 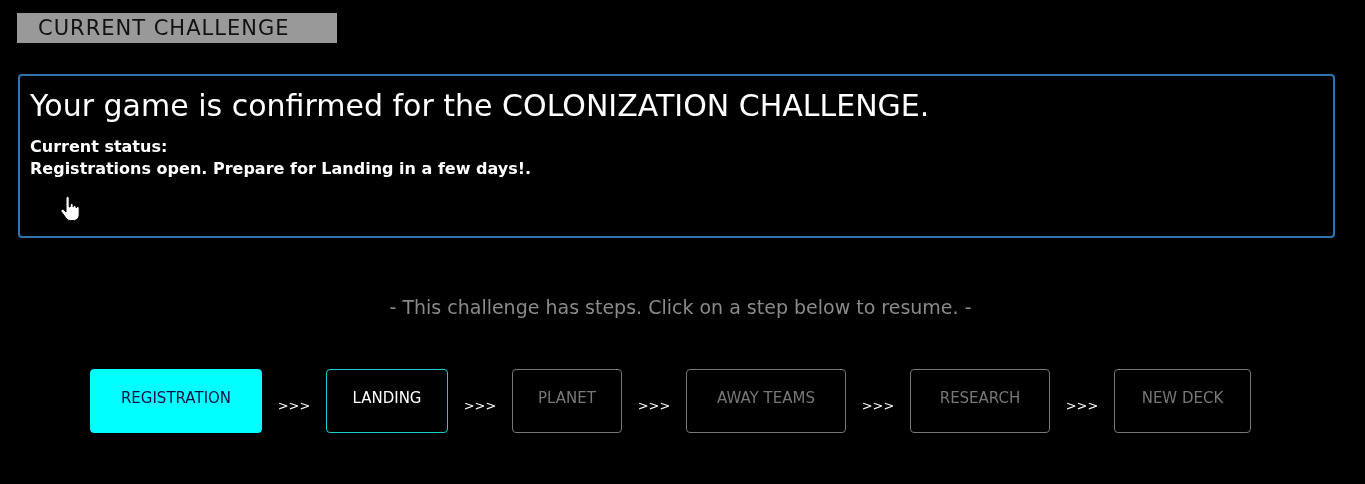 What do you see at coordinates (176, 401) in the screenshot?
I see `step-button: REGISTRATION` at bounding box center [176, 401].